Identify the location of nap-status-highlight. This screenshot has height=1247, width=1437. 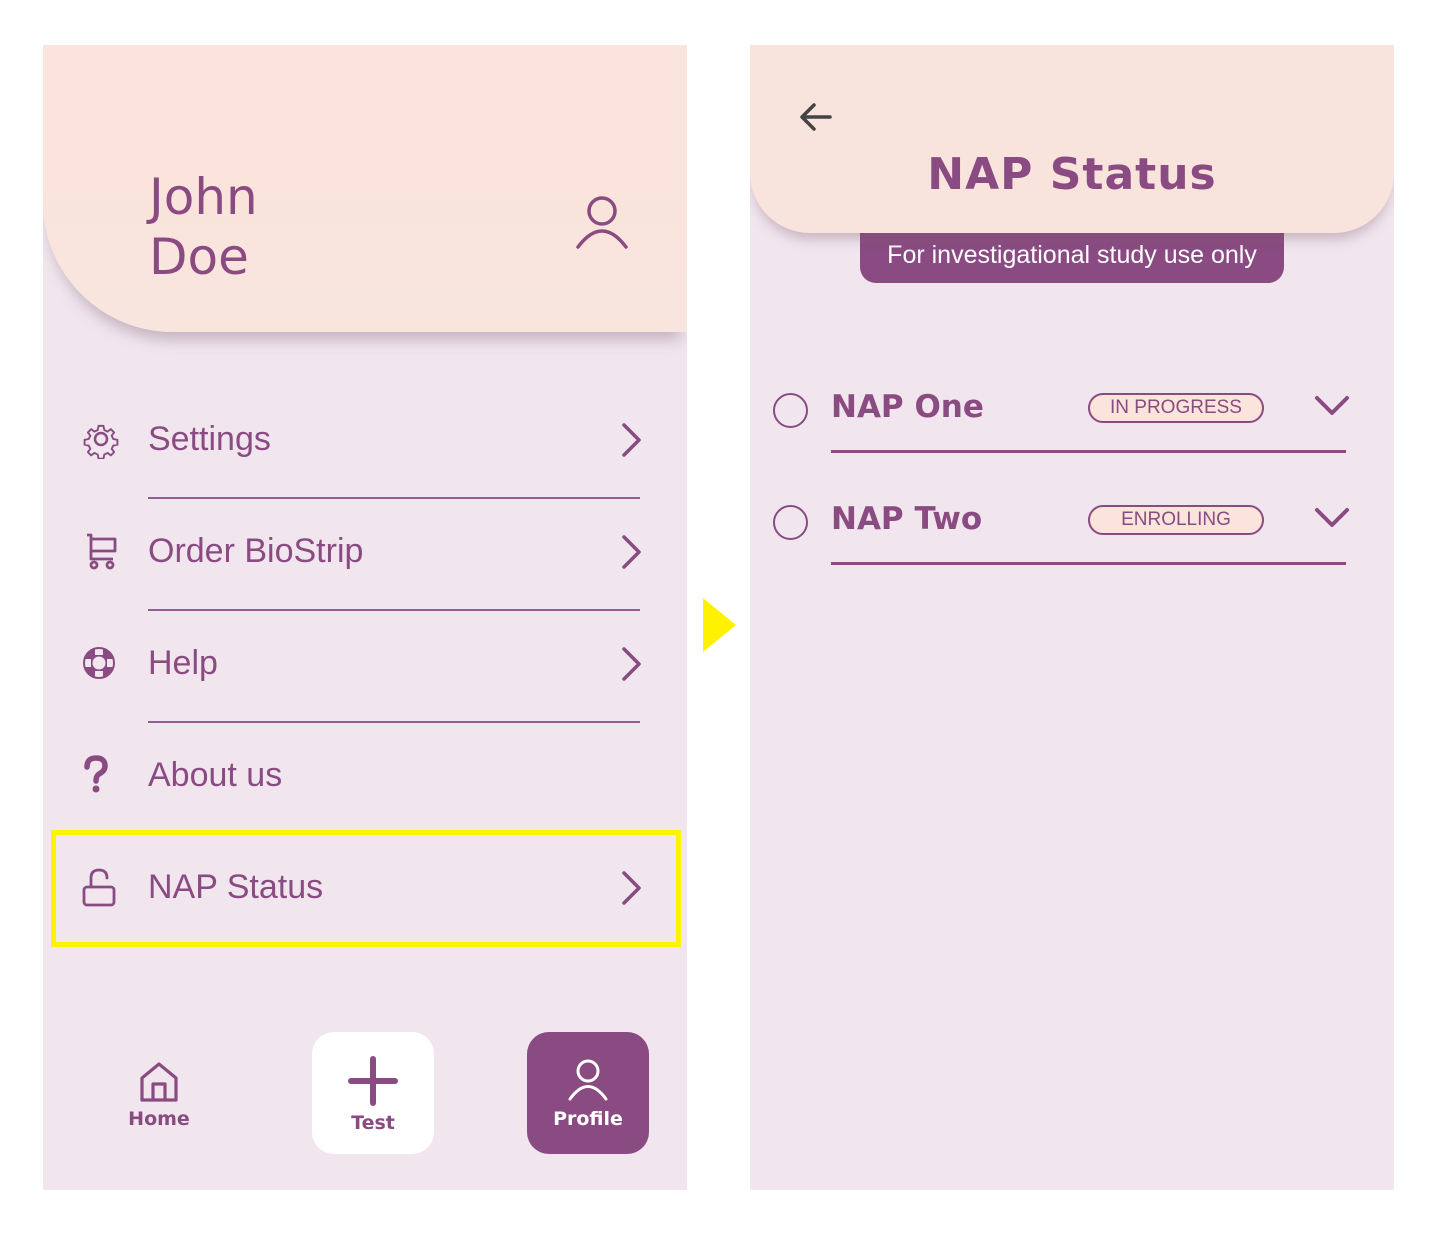
(366, 888).